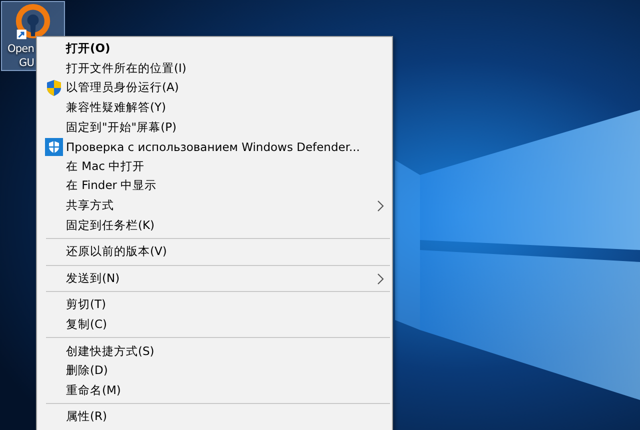 The width and height of the screenshot is (640, 430). Describe the element at coordinates (214, 108) in the screenshot. I see `menu-item: 兼容性疑难解答(Y)` at that location.